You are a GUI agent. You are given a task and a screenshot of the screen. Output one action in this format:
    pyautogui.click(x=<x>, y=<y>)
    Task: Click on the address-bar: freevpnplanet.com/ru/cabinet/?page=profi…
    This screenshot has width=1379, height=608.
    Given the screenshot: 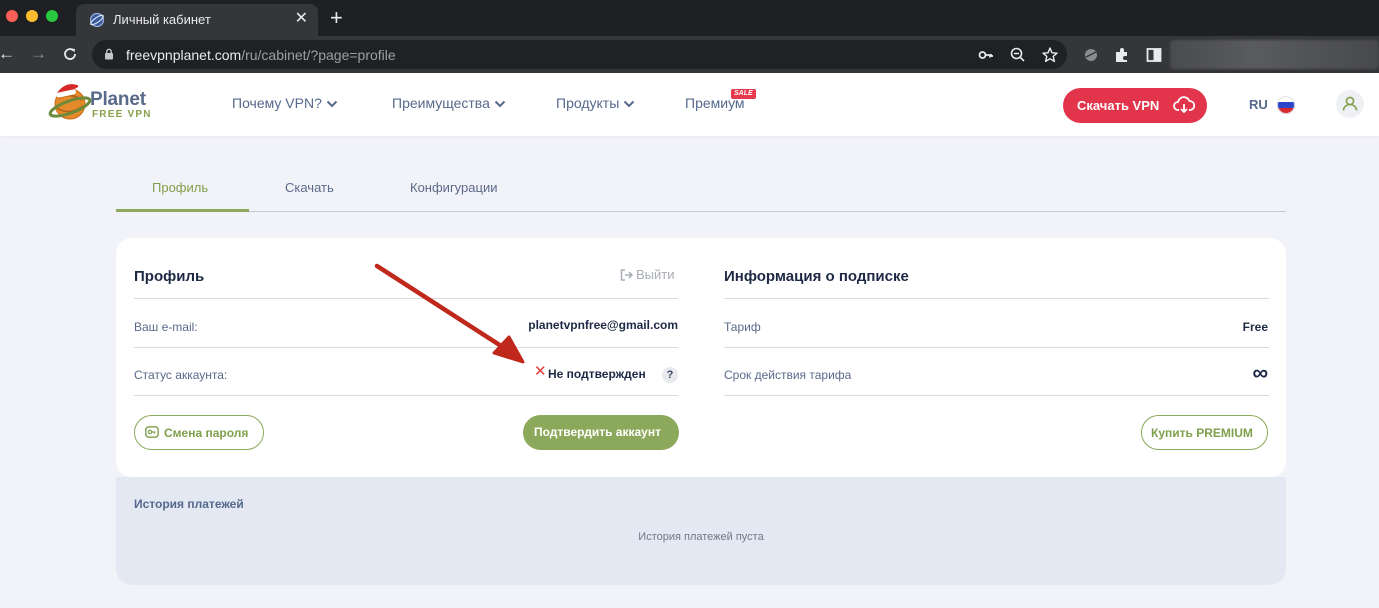 What is the action you would take?
    pyautogui.click(x=579, y=54)
    